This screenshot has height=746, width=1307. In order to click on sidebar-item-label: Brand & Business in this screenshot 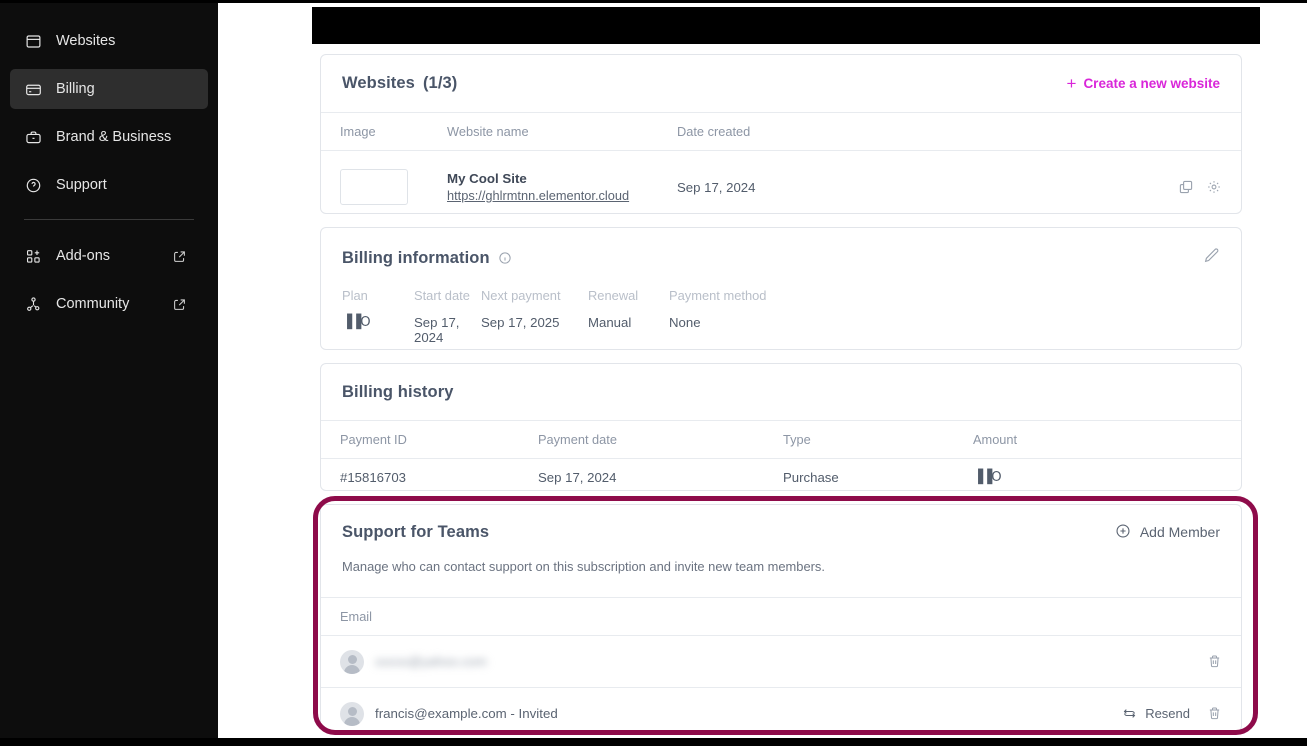, I will do `click(114, 136)`.